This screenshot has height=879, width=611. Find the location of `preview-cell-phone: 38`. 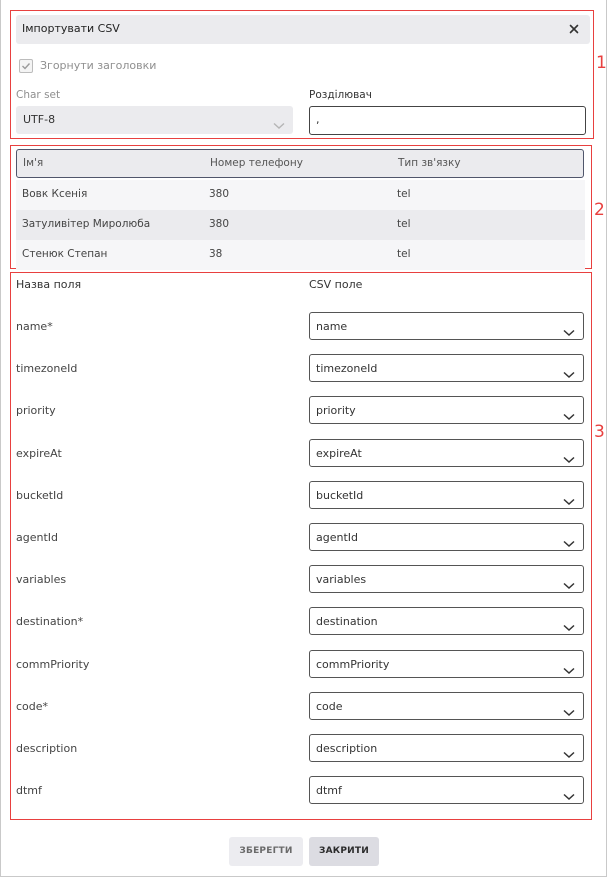

preview-cell-phone: 38 is located at coordinates (216, 254).